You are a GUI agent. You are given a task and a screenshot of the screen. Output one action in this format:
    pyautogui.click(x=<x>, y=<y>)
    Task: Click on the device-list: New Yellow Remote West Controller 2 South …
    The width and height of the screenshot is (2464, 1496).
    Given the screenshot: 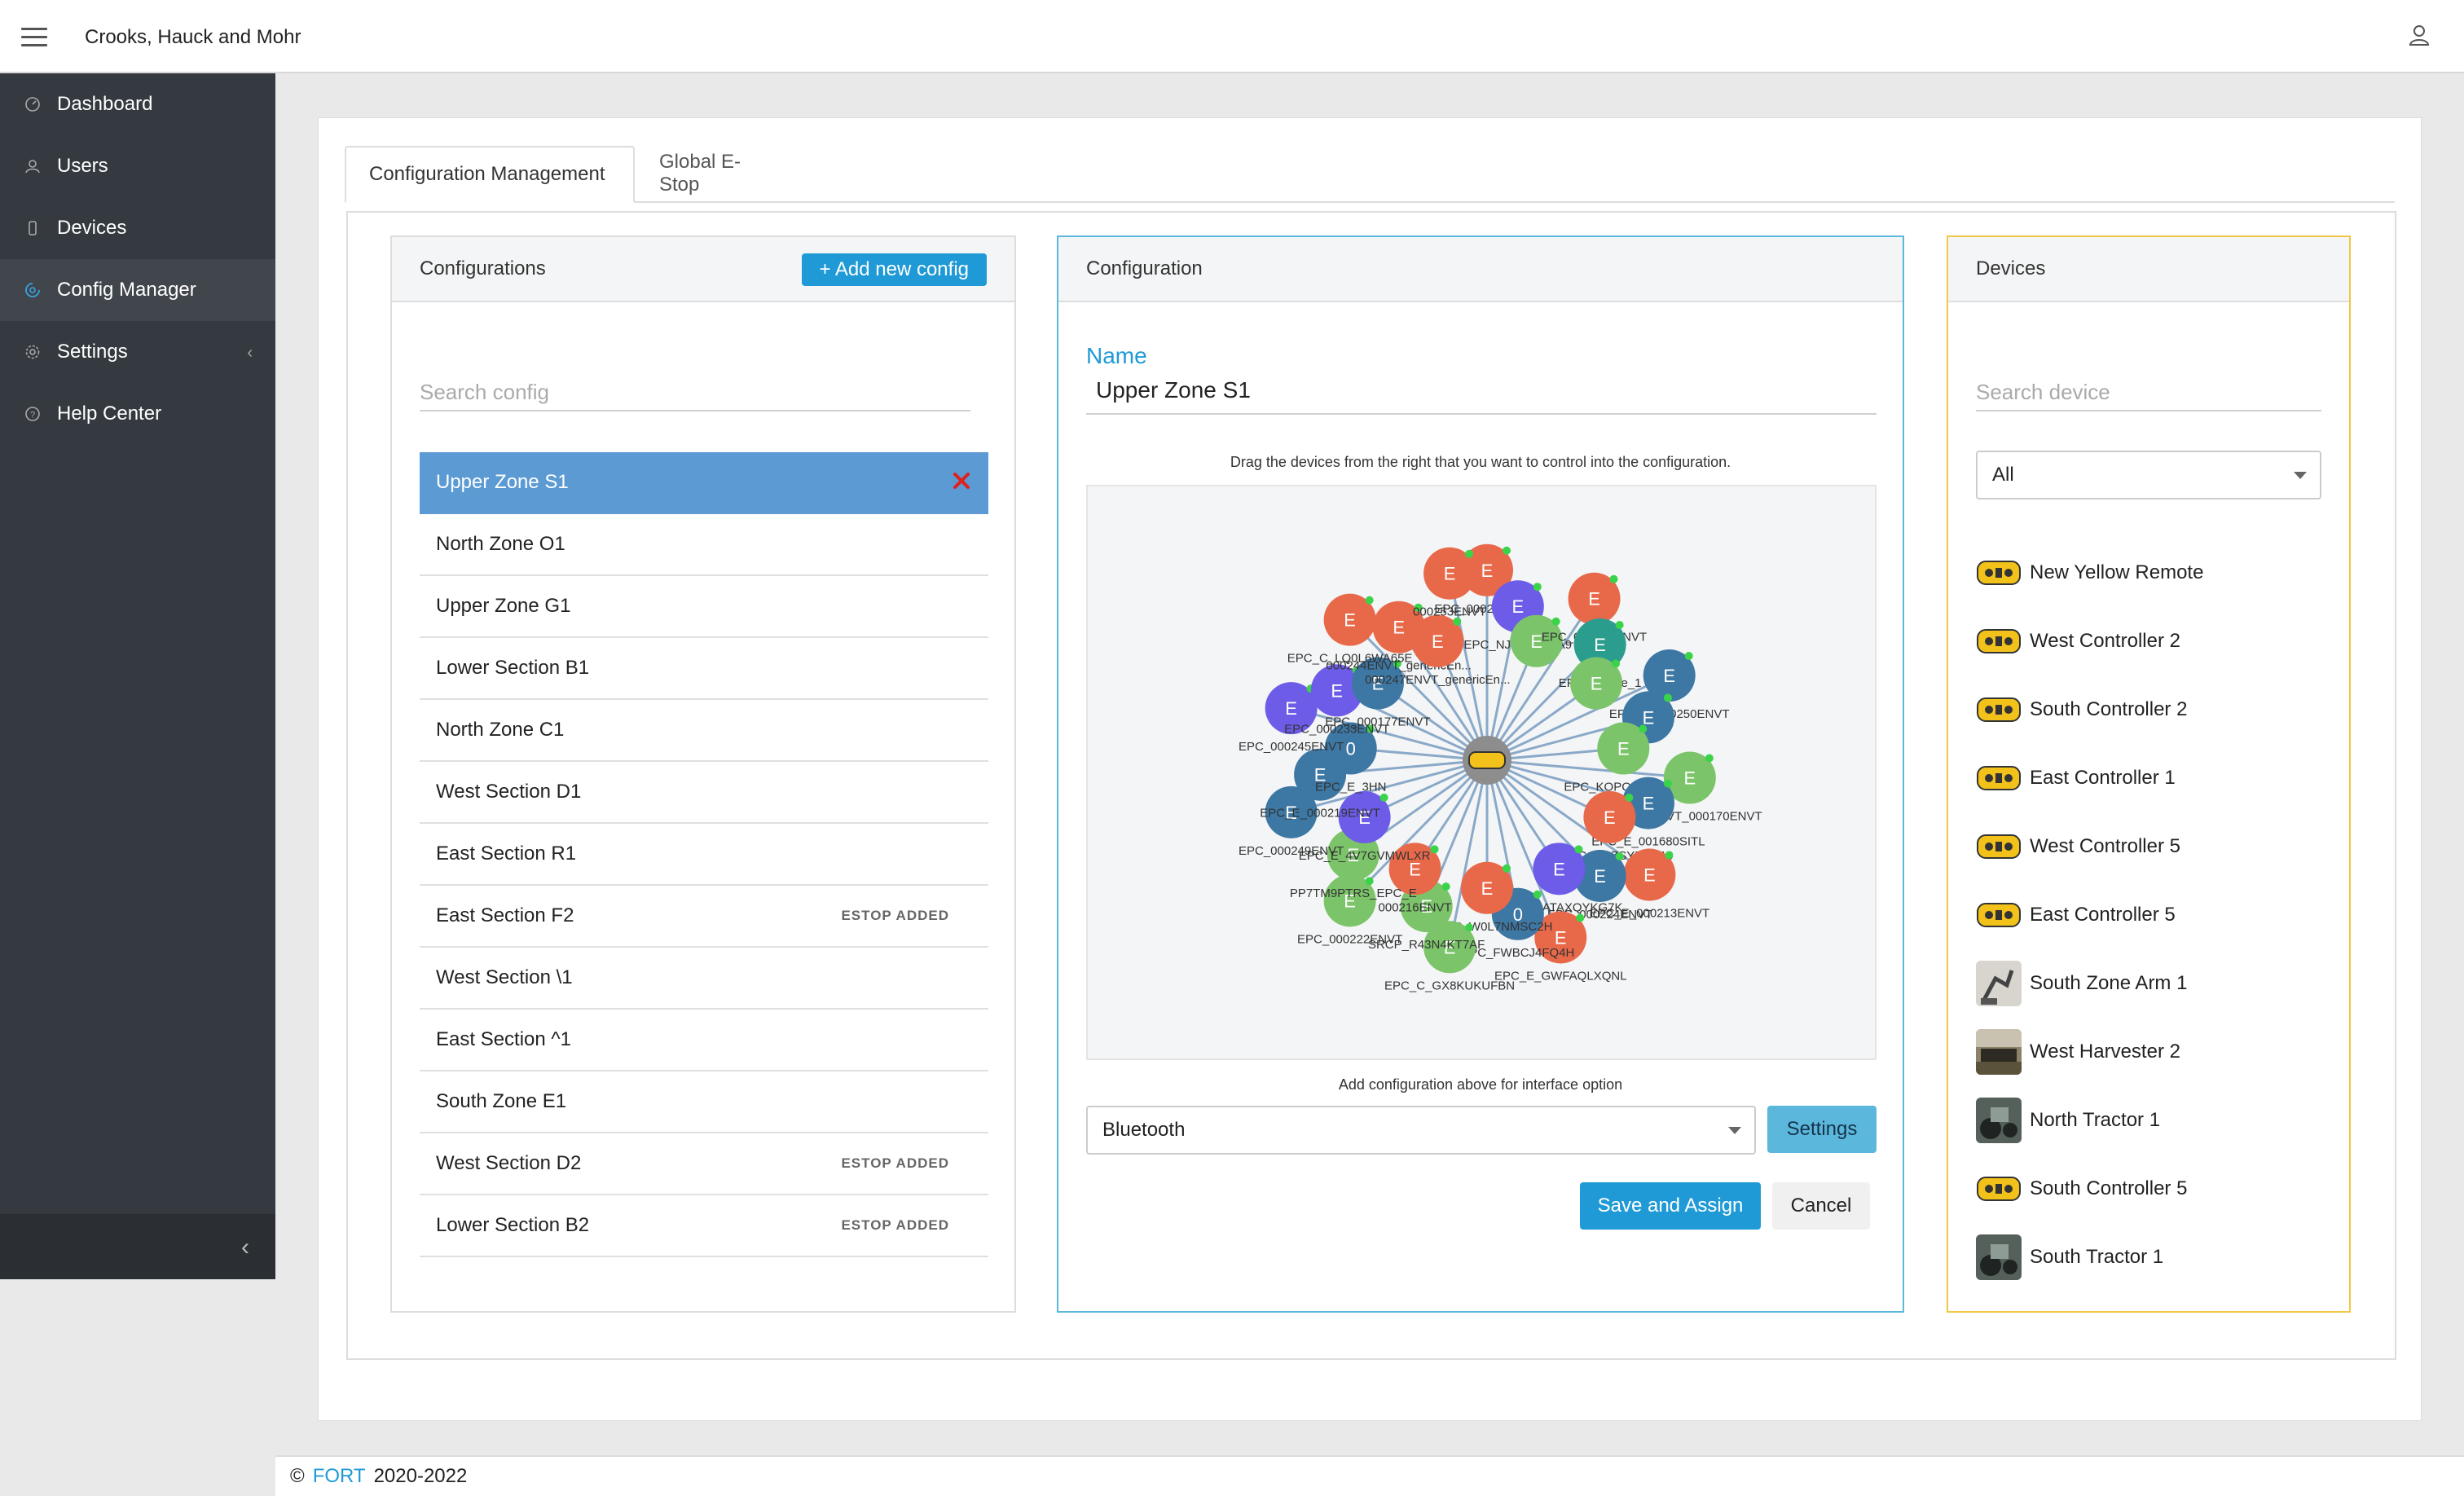 What is the action you would take?
    pyautogui.click(x=2155, y=915)
    